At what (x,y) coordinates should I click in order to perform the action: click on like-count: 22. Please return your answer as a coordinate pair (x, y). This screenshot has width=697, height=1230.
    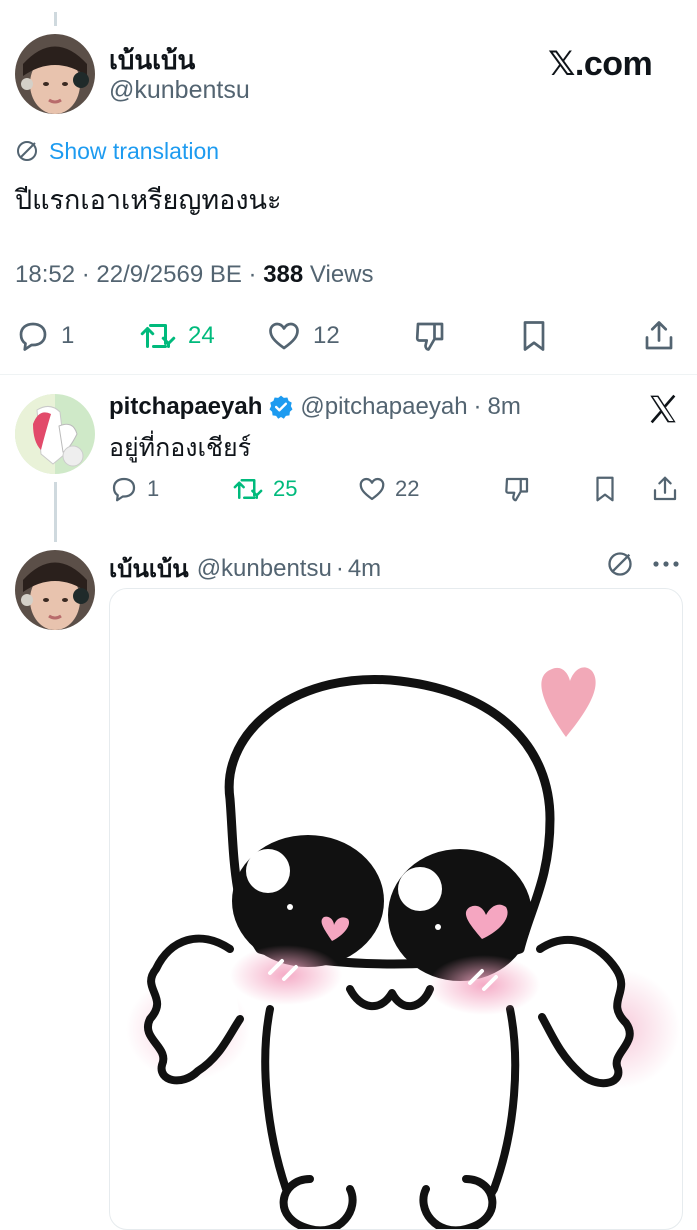
    Looking at the image, I should click on (407, 488).